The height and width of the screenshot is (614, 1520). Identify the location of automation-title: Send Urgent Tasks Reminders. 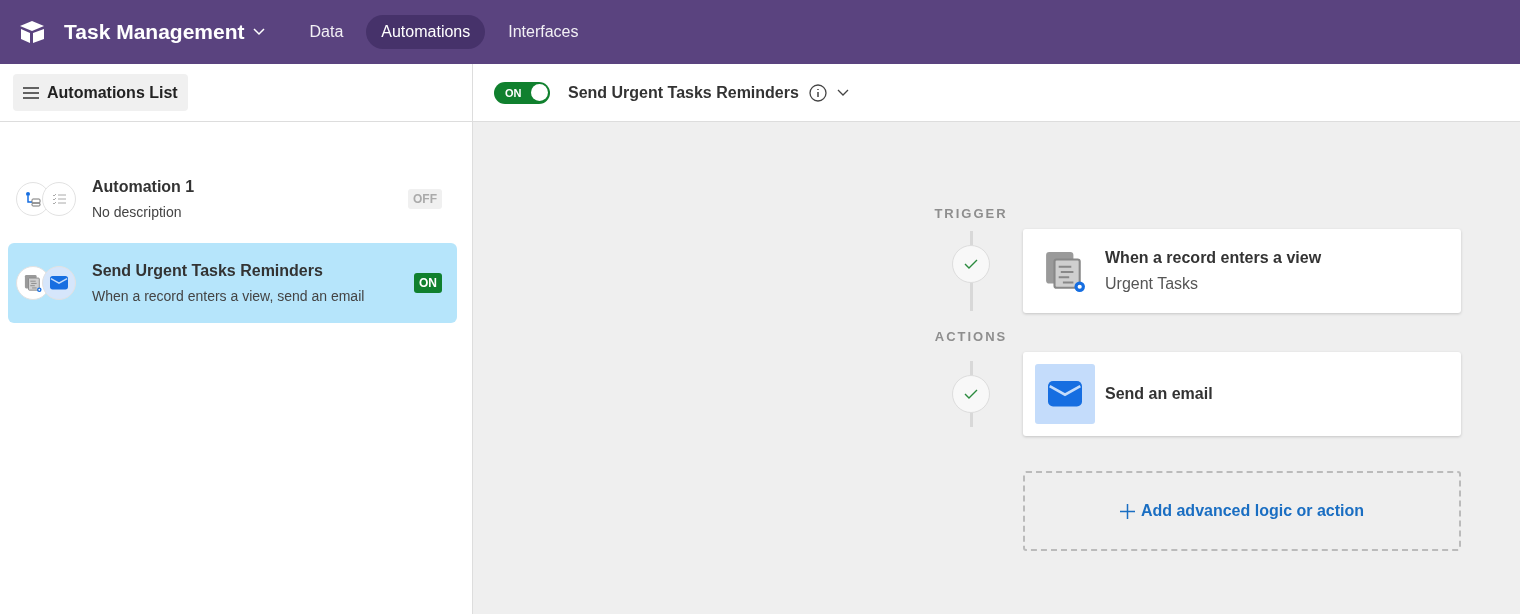
(683, 92).